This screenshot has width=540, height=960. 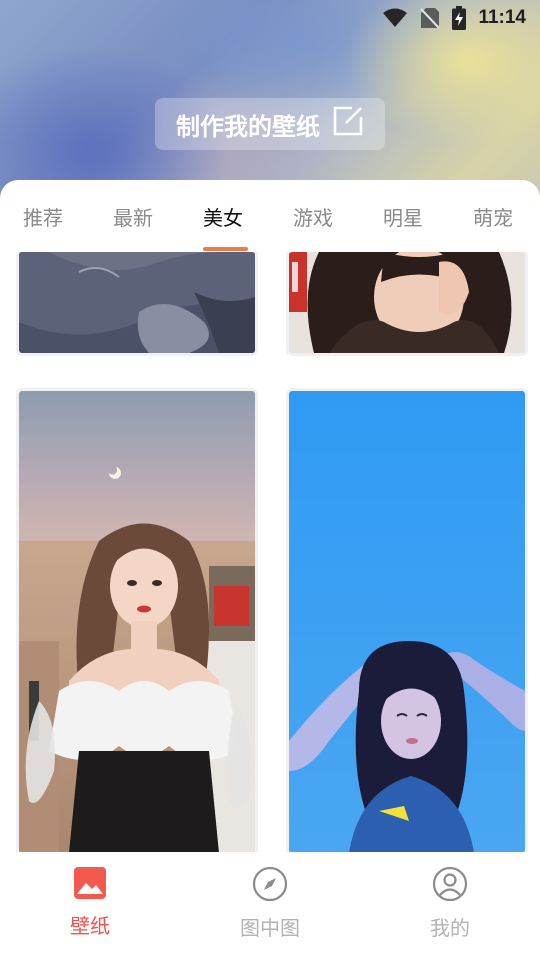 I want to click on status-time: 11:14, so click(x=502, y=17).